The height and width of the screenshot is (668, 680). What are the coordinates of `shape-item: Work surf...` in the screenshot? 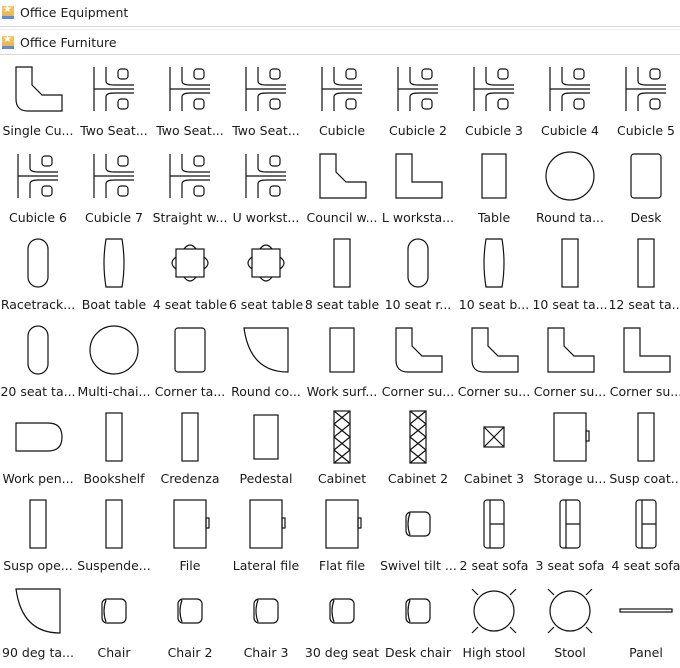 It's located at (342, 363).